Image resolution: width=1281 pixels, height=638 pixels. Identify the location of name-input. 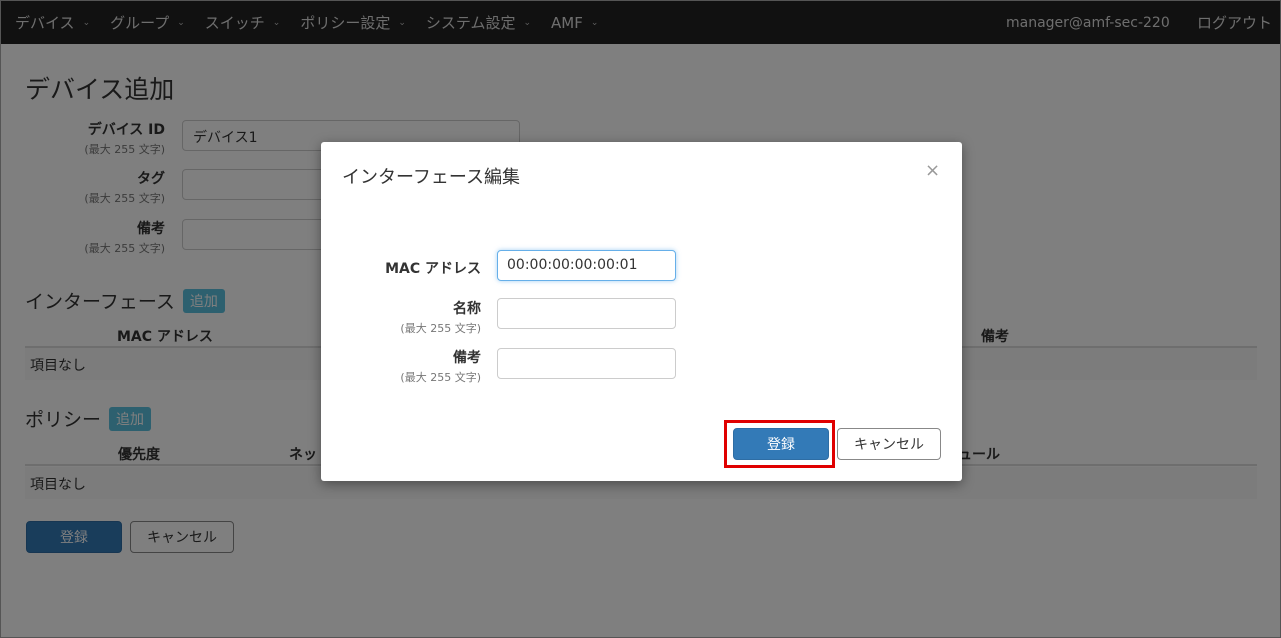
(586, 313).